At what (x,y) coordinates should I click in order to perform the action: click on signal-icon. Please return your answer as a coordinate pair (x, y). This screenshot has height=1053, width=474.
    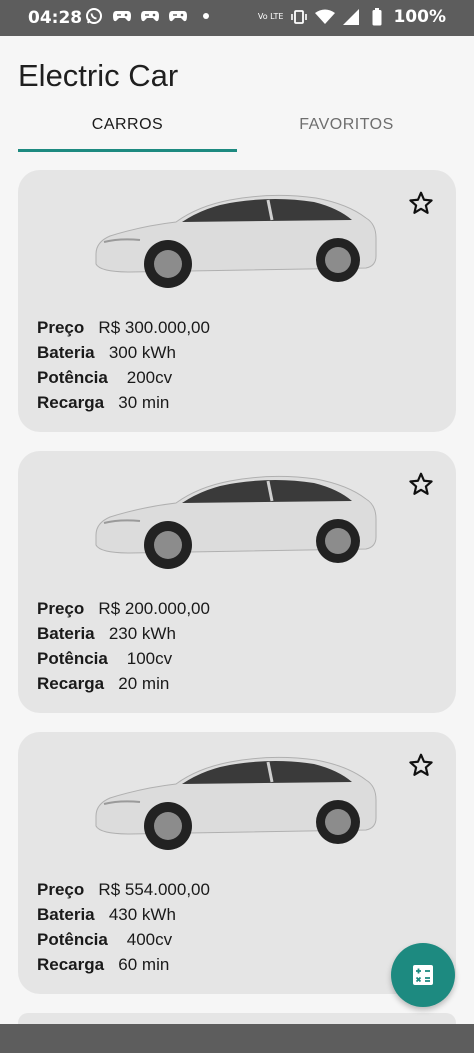
    Looking at the image, I should click on (351, 17).